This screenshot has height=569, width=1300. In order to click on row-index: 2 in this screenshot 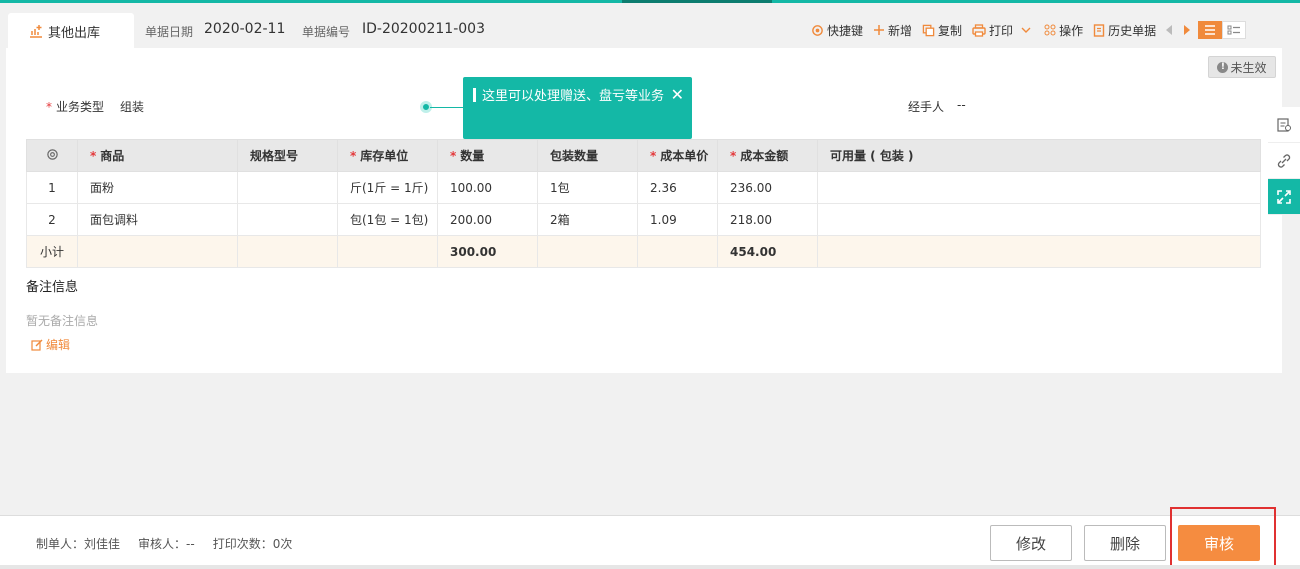, I will do `click(52, 219)`.